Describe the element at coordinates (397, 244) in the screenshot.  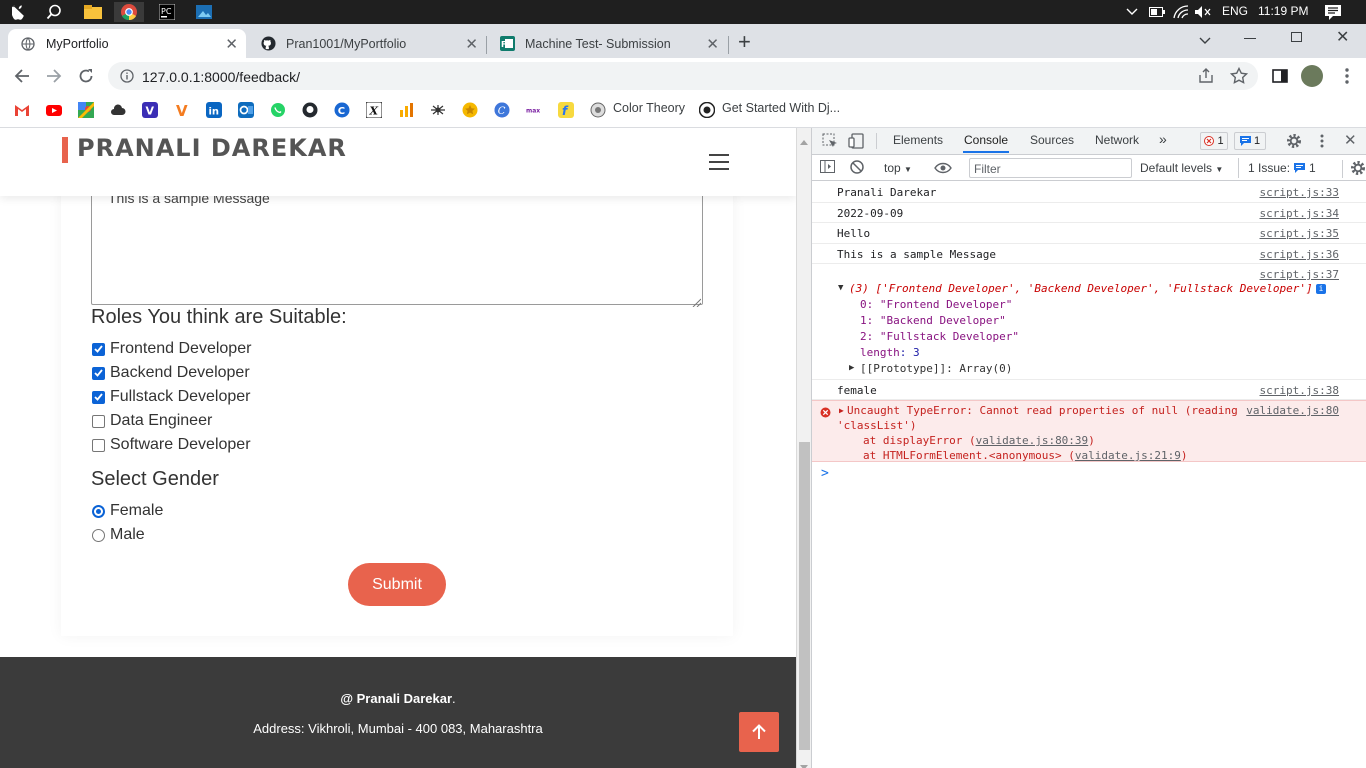
I see `message-textarea: This is a sample Message` at that location.